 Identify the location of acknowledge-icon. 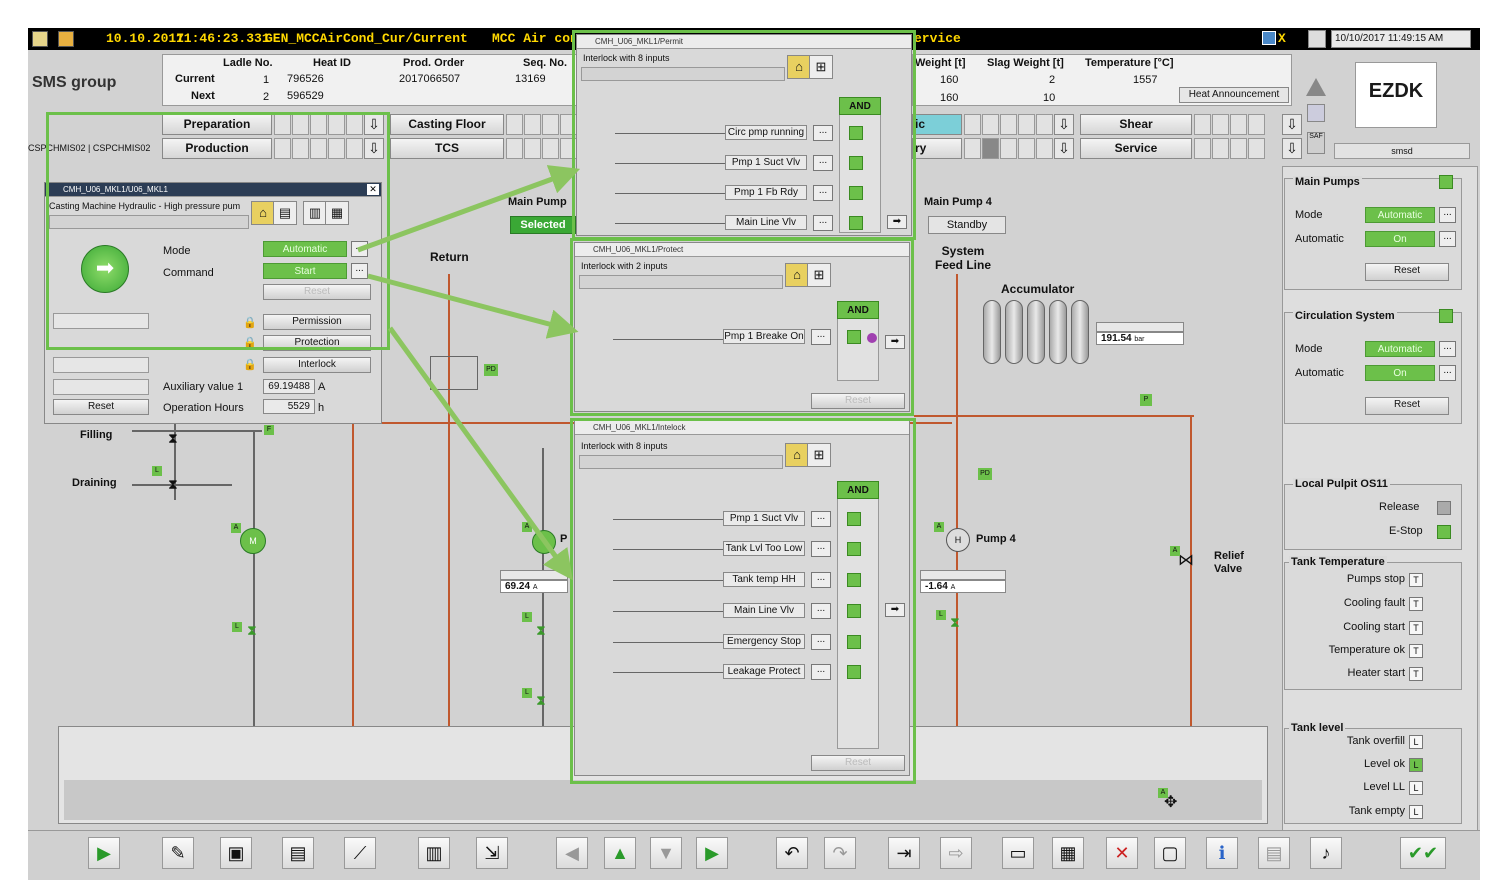
(1269, 38).